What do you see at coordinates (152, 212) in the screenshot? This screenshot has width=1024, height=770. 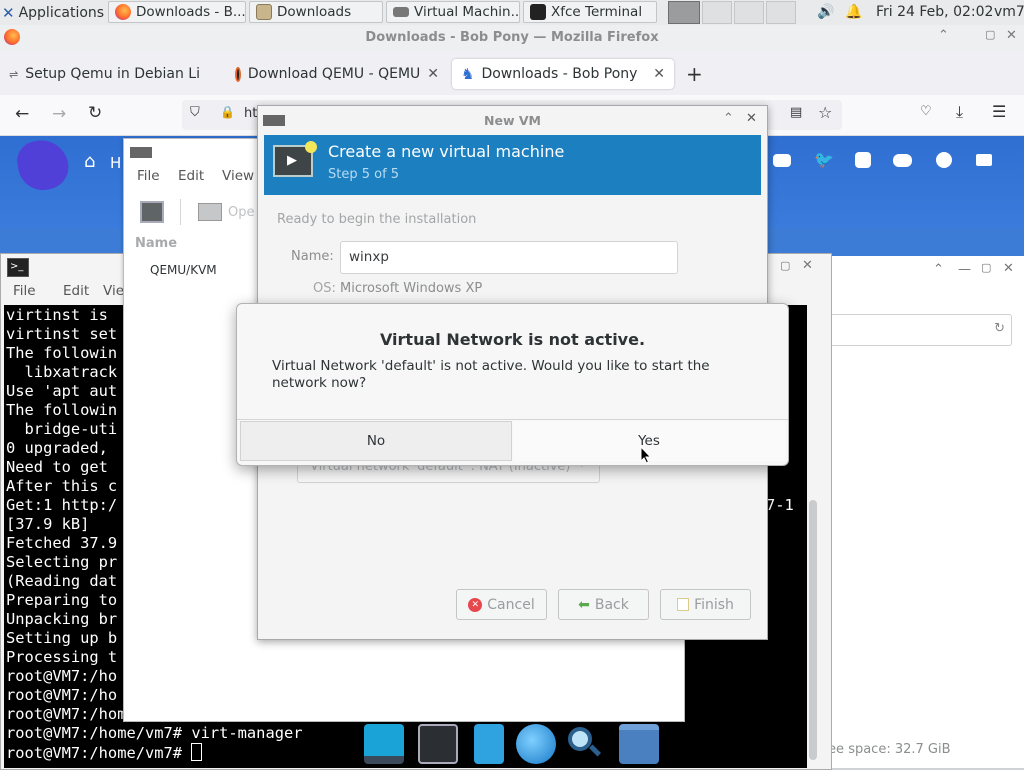 I see `new-vm-button` at bounding box center [152, 212].